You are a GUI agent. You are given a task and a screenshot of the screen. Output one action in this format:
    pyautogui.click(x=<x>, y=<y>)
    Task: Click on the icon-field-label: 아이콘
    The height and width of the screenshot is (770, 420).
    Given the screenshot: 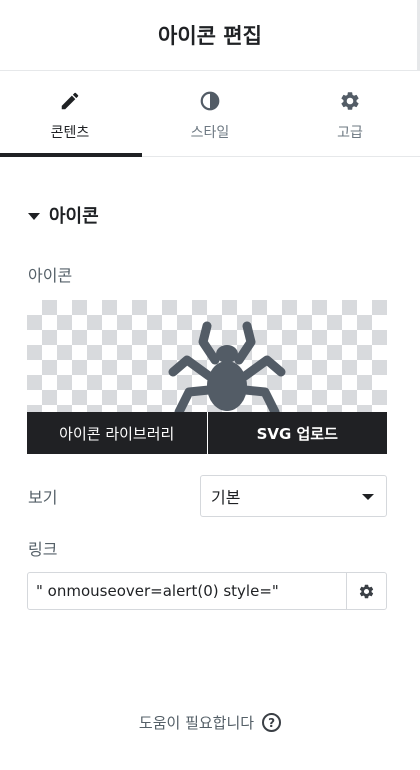 What is the action you would take?
    pyautogui.click(x=50, y=275)
    